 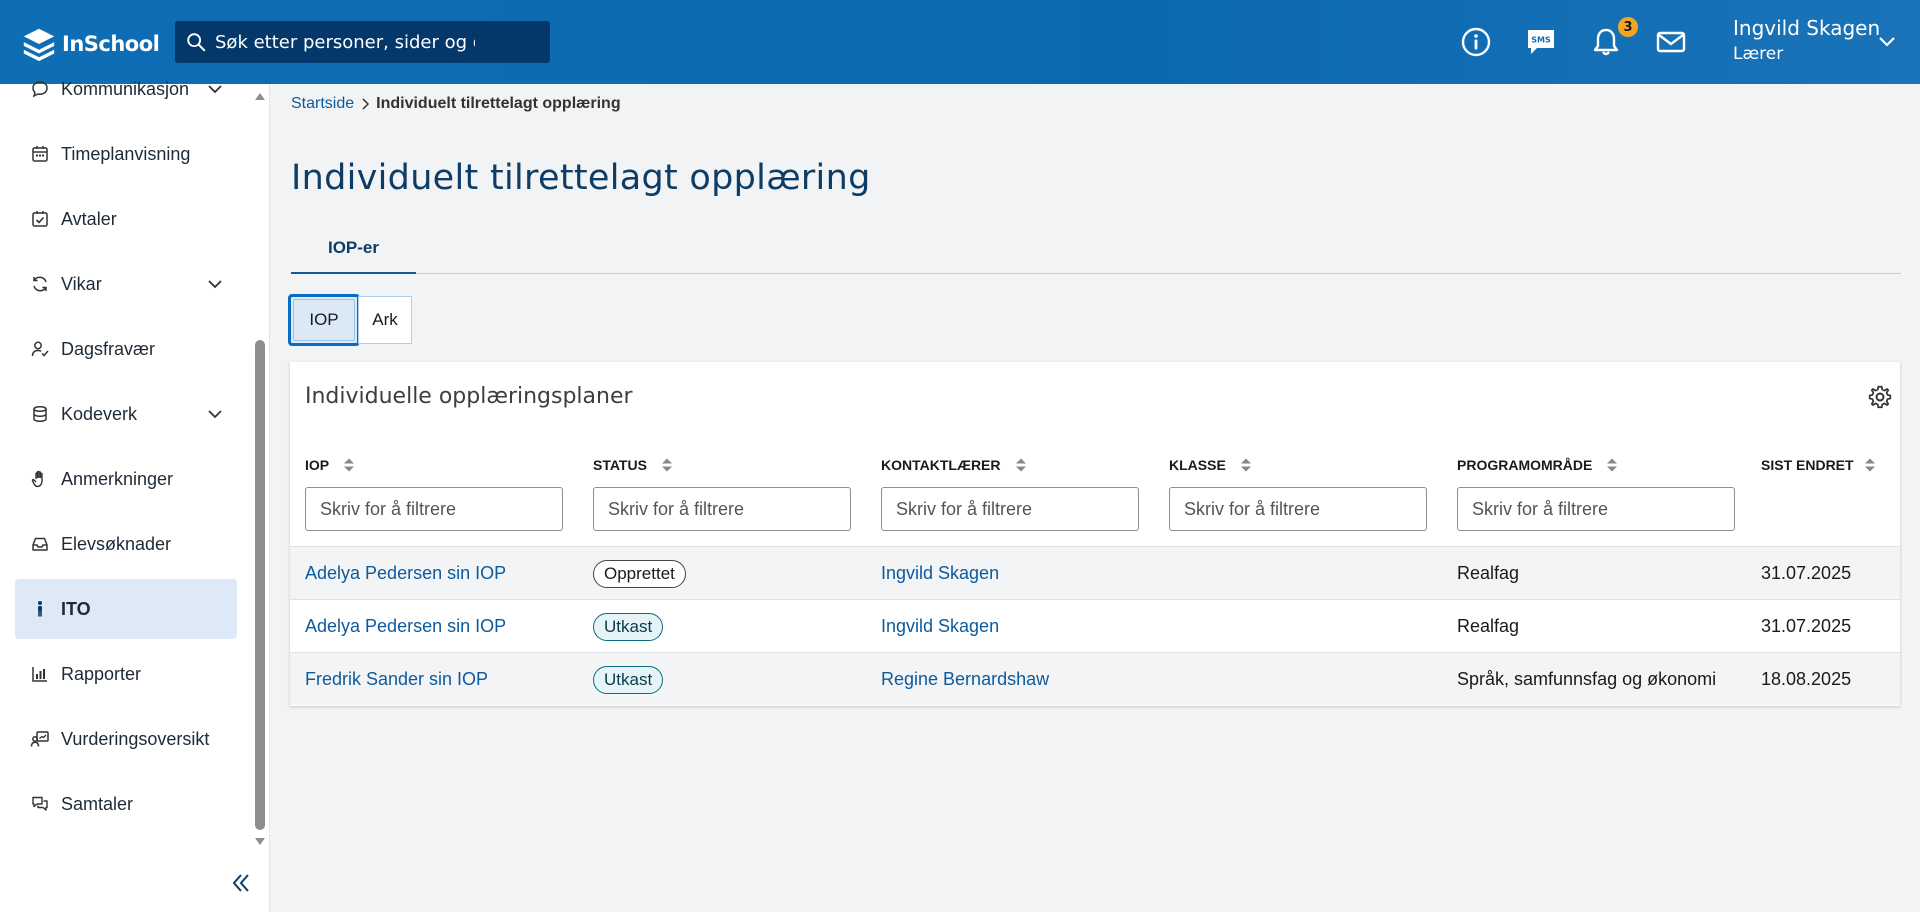 I want to click on hand-icon, so click(x=40, y=479).